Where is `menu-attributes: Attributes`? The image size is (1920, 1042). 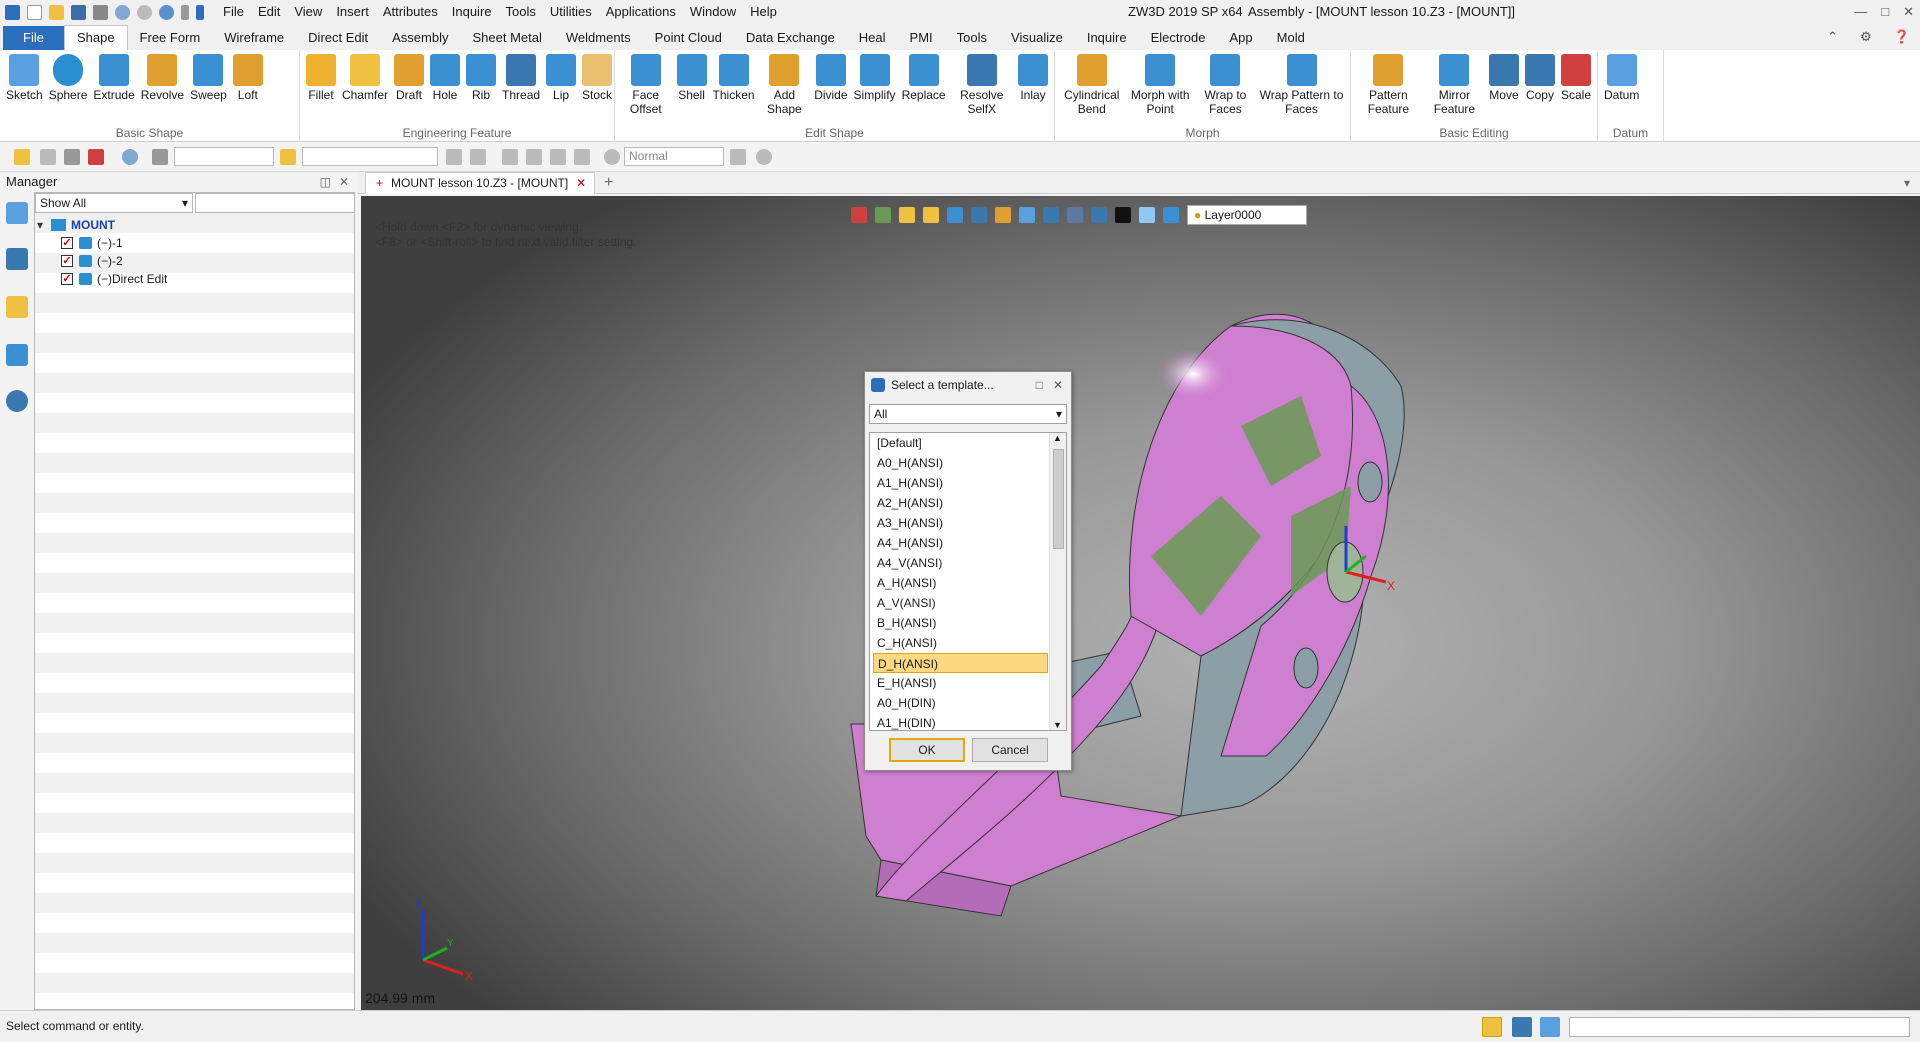 menu-attributes: Attributes is located at coordinates (410, 12).